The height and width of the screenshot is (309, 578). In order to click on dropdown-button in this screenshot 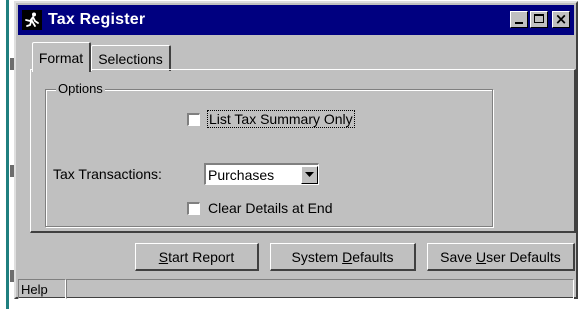, I will do `click(309, 174)`.